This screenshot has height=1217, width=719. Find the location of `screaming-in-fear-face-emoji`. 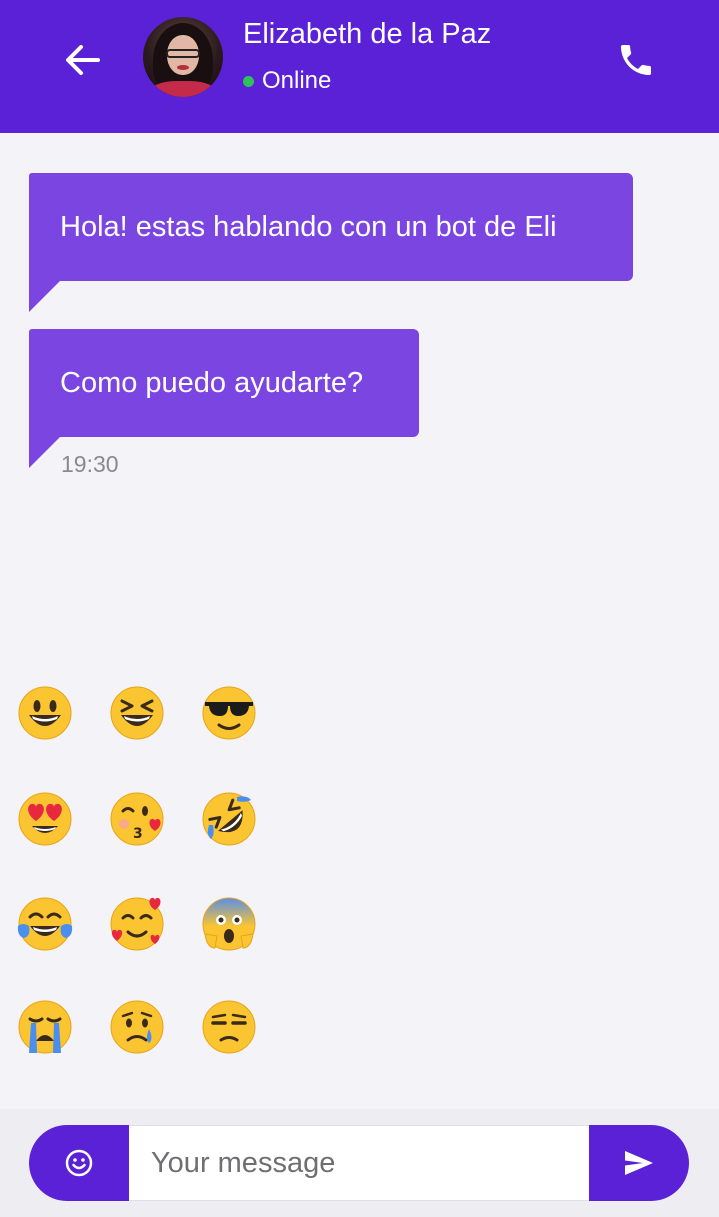

screaming-in-fear-face-emoji is located at coordinates (229, 924).